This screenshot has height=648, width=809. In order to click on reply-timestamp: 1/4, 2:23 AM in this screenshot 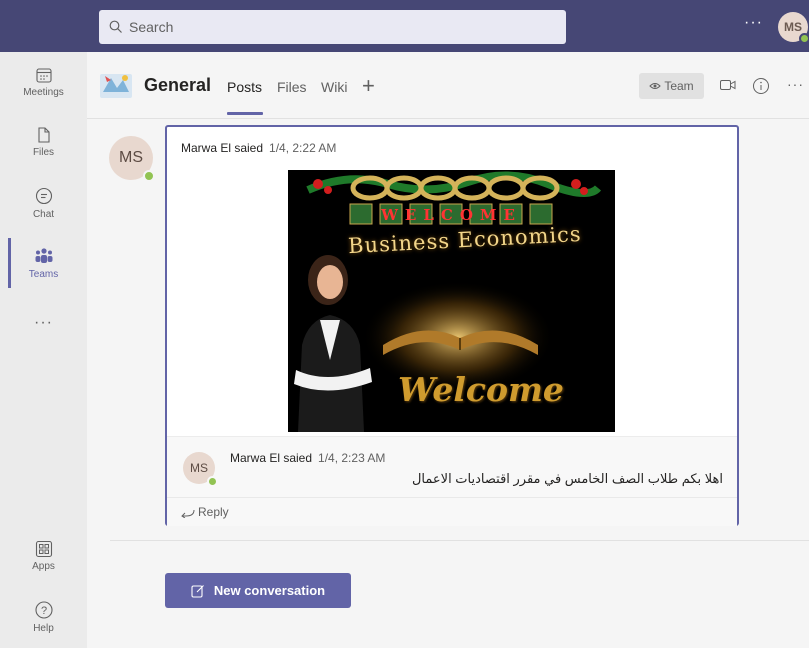, I will do `click(352, 458)`.